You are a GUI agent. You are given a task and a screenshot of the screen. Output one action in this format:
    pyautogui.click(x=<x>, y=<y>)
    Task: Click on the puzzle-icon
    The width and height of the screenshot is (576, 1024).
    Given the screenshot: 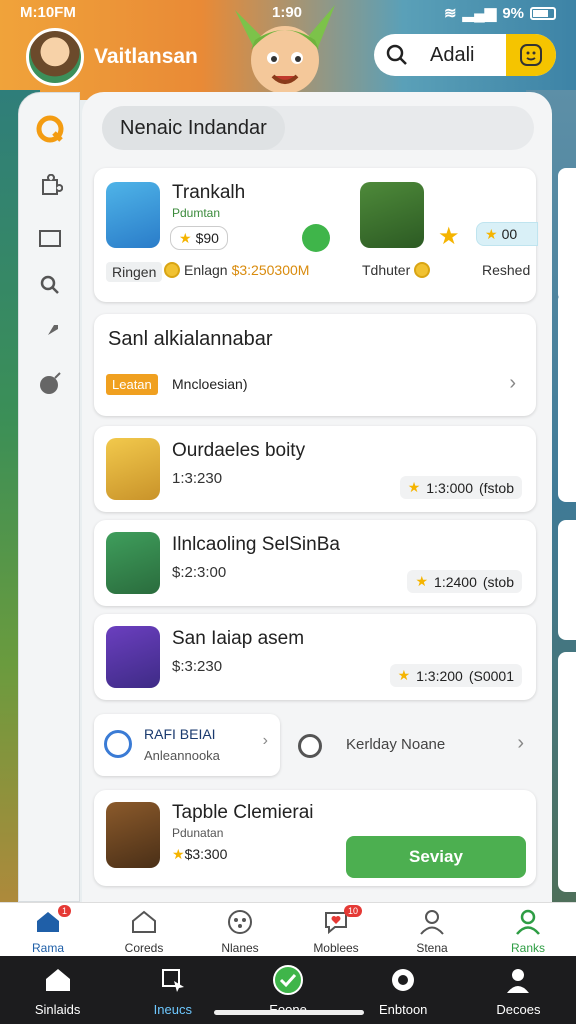 What is the action you would take?
    pyautogui.click(x=50, y=187)
    